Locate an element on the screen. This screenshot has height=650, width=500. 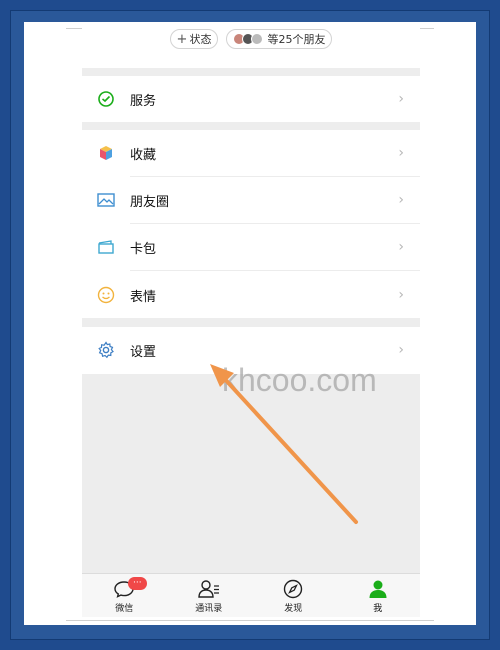
smile-icon is located at coordinates (106, 295).